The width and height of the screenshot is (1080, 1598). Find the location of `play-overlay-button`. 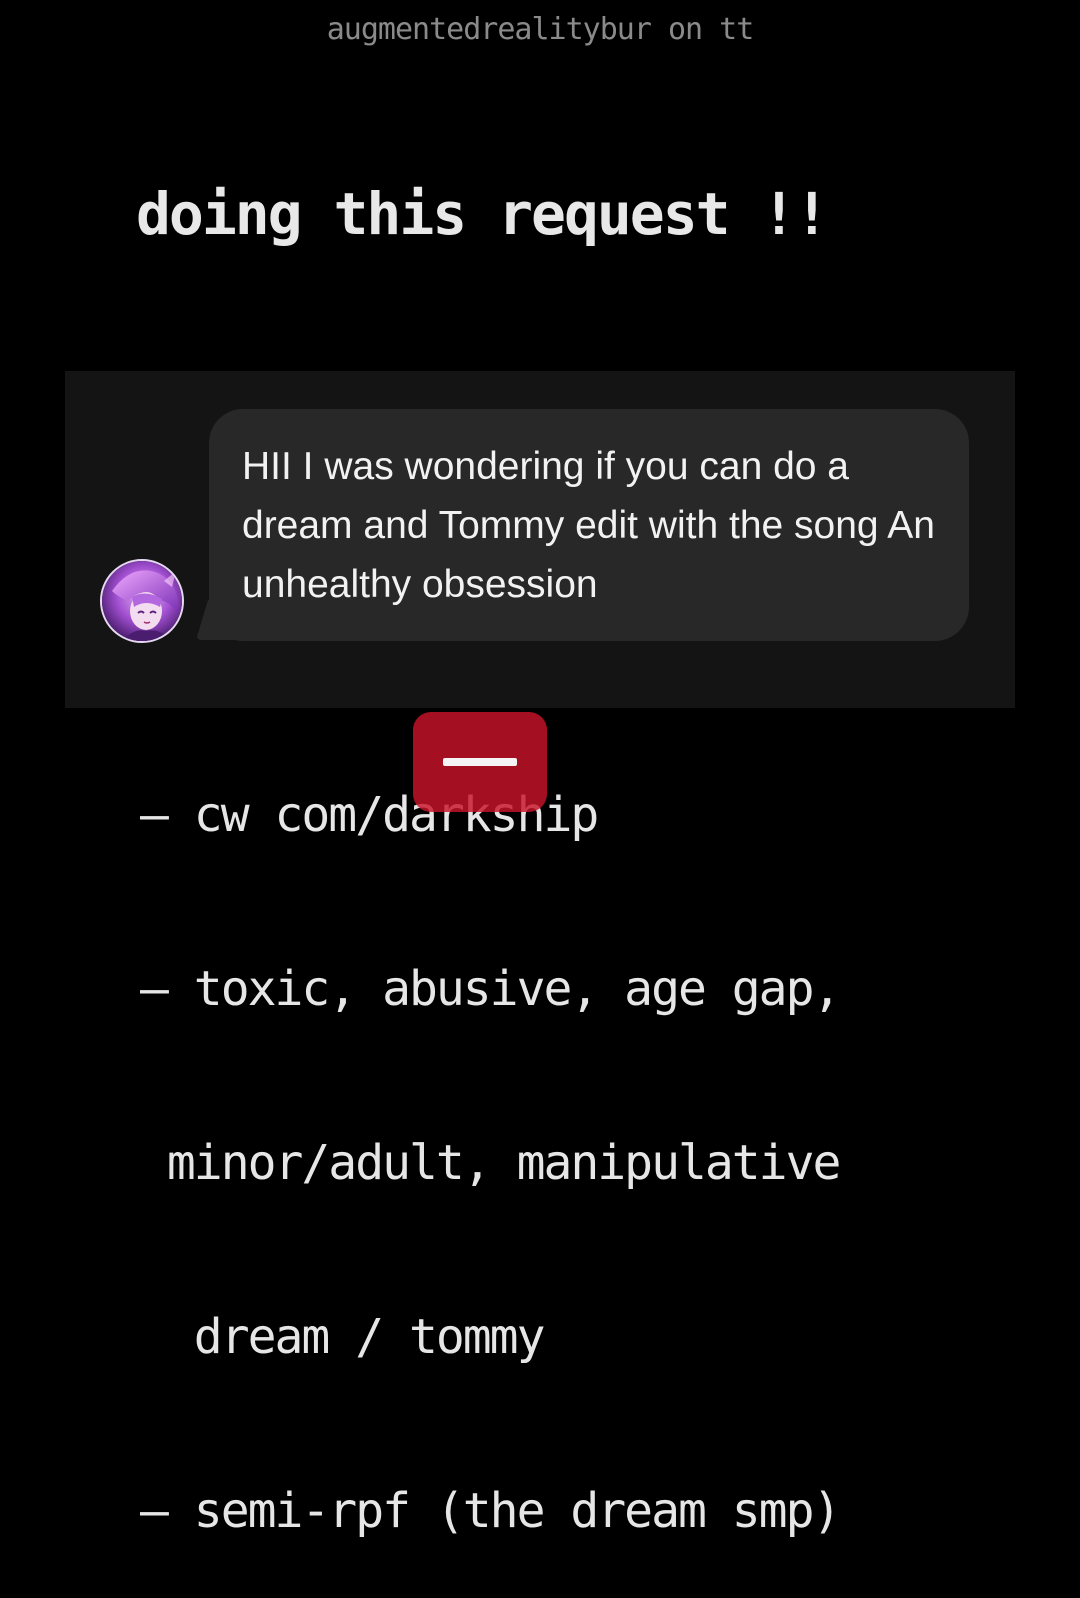

play-overlay-button is located at coordinates (480, 762).